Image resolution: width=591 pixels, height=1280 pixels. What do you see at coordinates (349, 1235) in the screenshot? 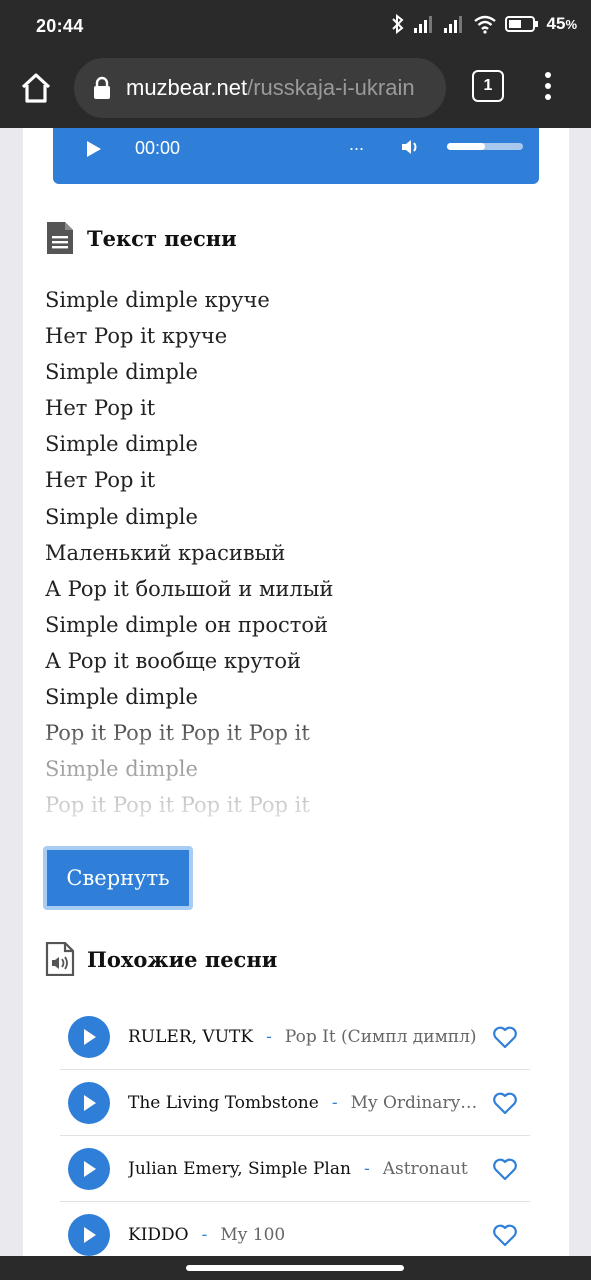
I see `song-title: My 100` at bounding box center [349, 1235].